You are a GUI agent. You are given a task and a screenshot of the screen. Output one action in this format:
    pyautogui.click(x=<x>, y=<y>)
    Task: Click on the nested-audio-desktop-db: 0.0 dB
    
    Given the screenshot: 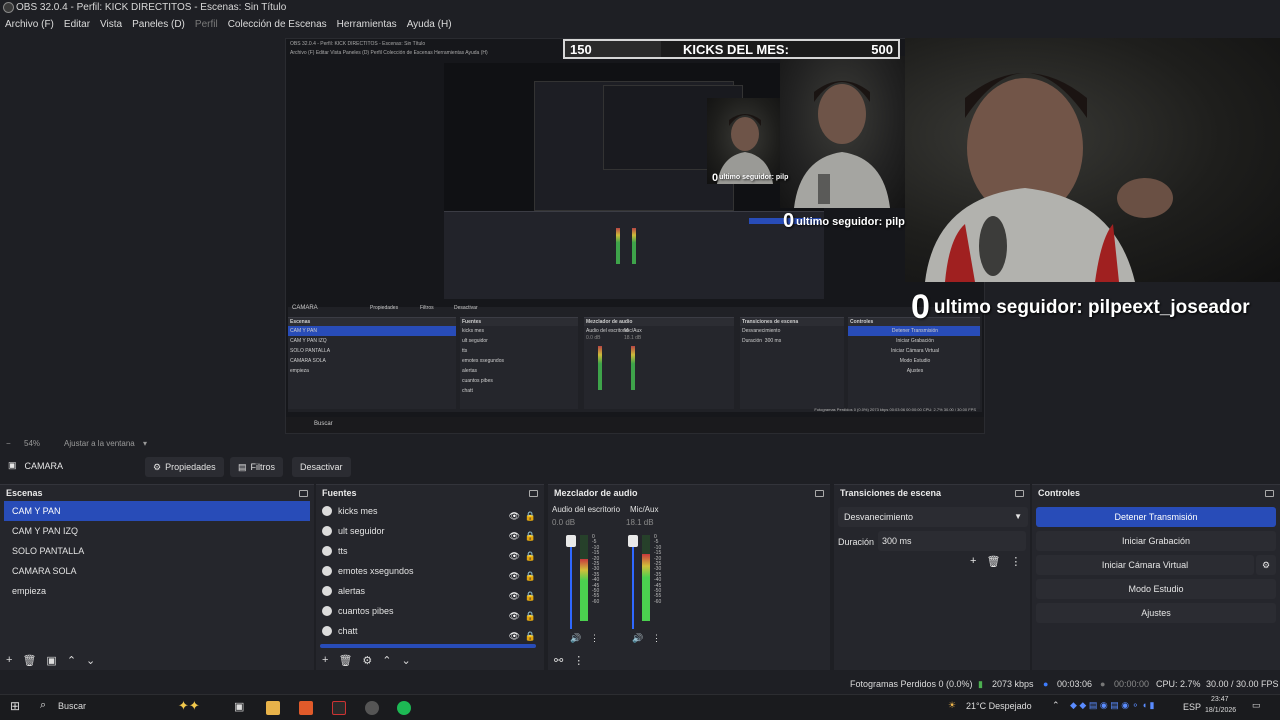 What is the action you would take?
    pyautogui.click(x=593, y=338)
    